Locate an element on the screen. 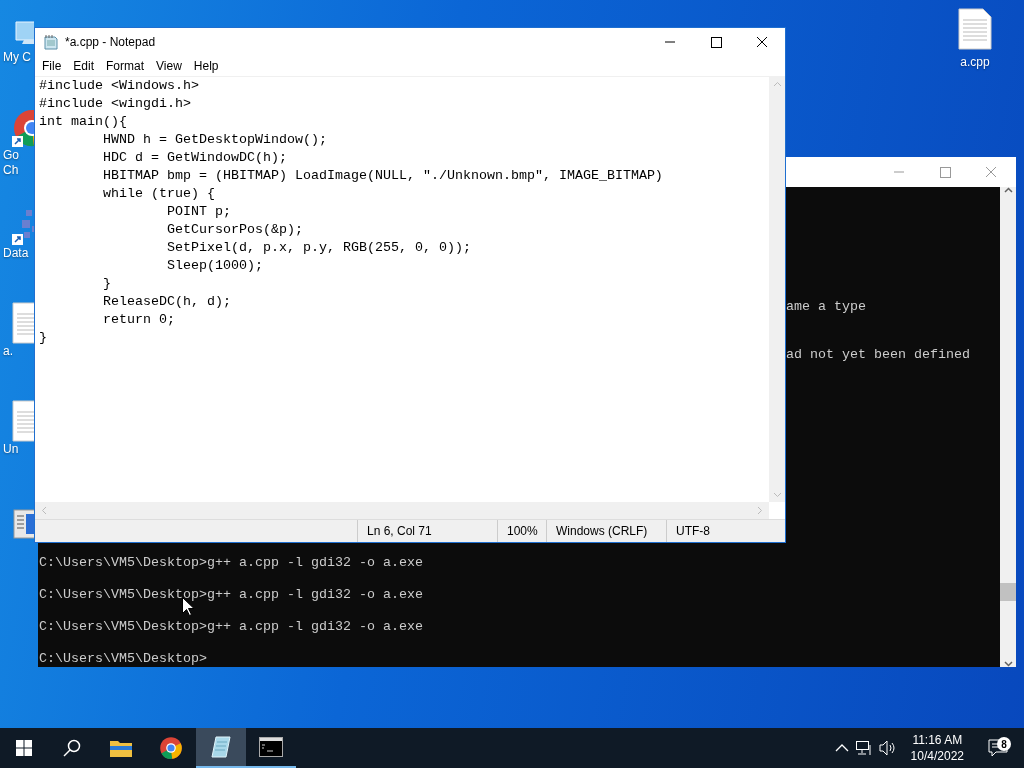  icon-label: Data is located at coordinates (15, 253).